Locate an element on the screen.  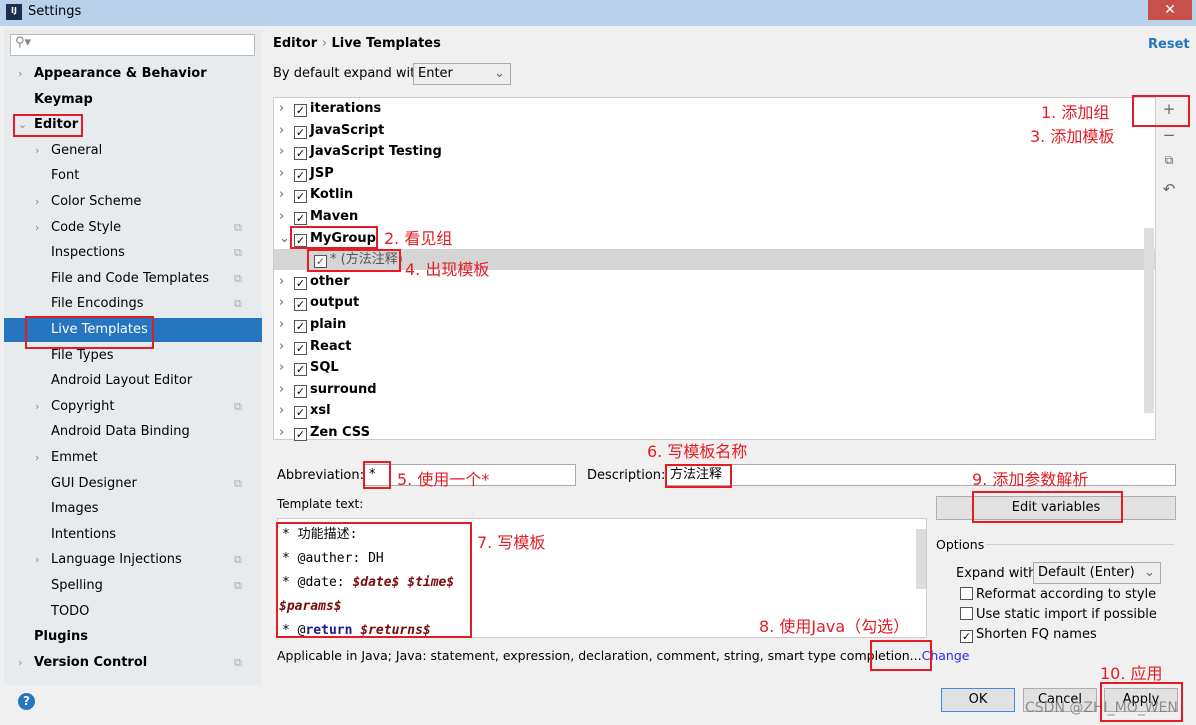
template-group: › ✓ Maven is located at coordinates (709, 216).